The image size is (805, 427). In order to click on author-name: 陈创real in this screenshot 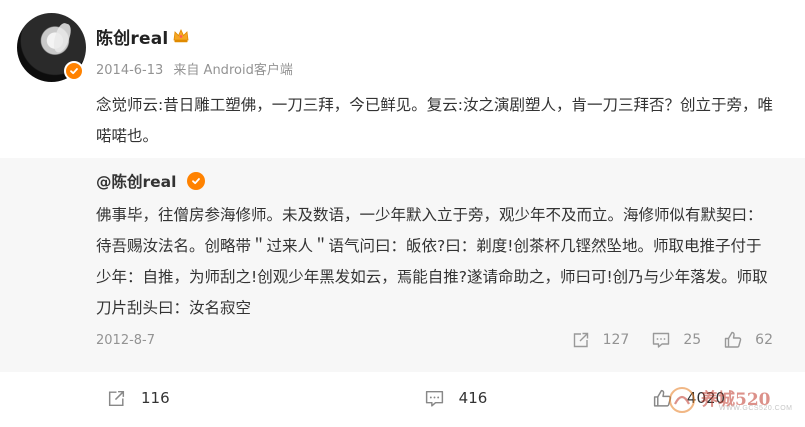, I will do `click(132, 36)`.